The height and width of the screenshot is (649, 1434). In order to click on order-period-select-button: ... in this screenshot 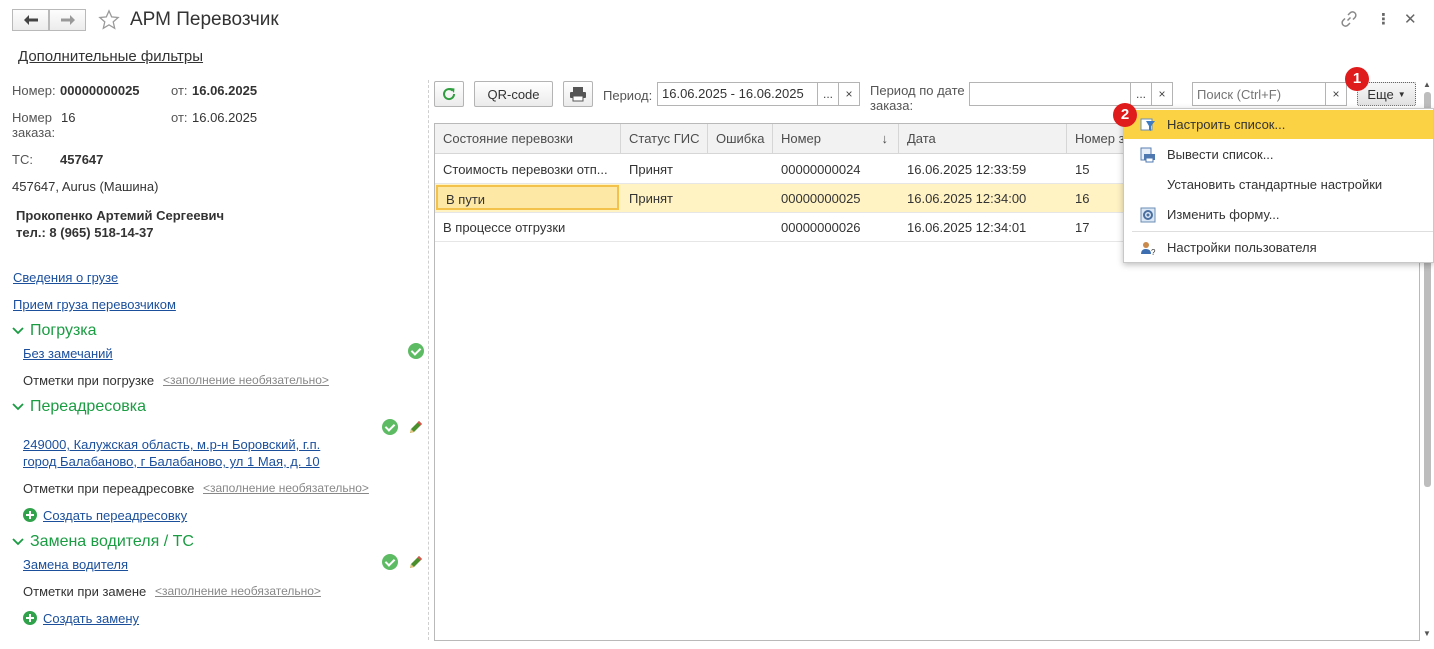, I will do `click(1141, 94)`.